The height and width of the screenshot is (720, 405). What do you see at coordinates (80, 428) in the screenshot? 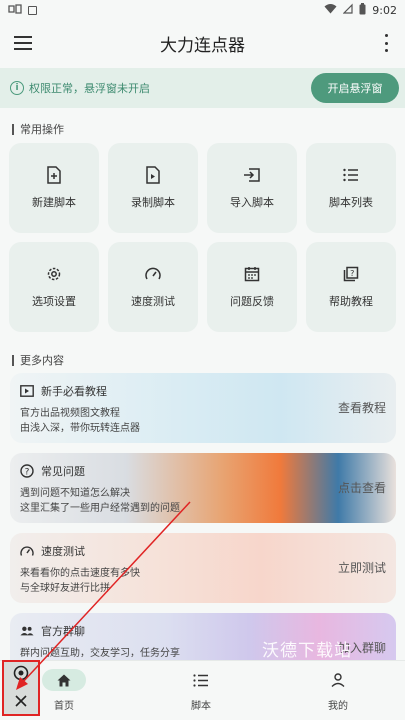
I see `card-desc-line: 由浅入深，带你玩转连点器` at bounding box center [80, 428].